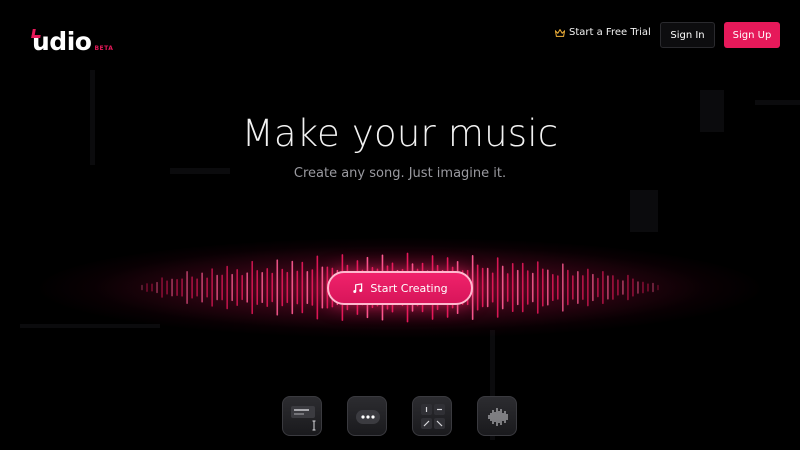 This screenshot has width=800, height=450. I want to click on page-subtitle: Create any song. Just imagine it., so click(400, 173).